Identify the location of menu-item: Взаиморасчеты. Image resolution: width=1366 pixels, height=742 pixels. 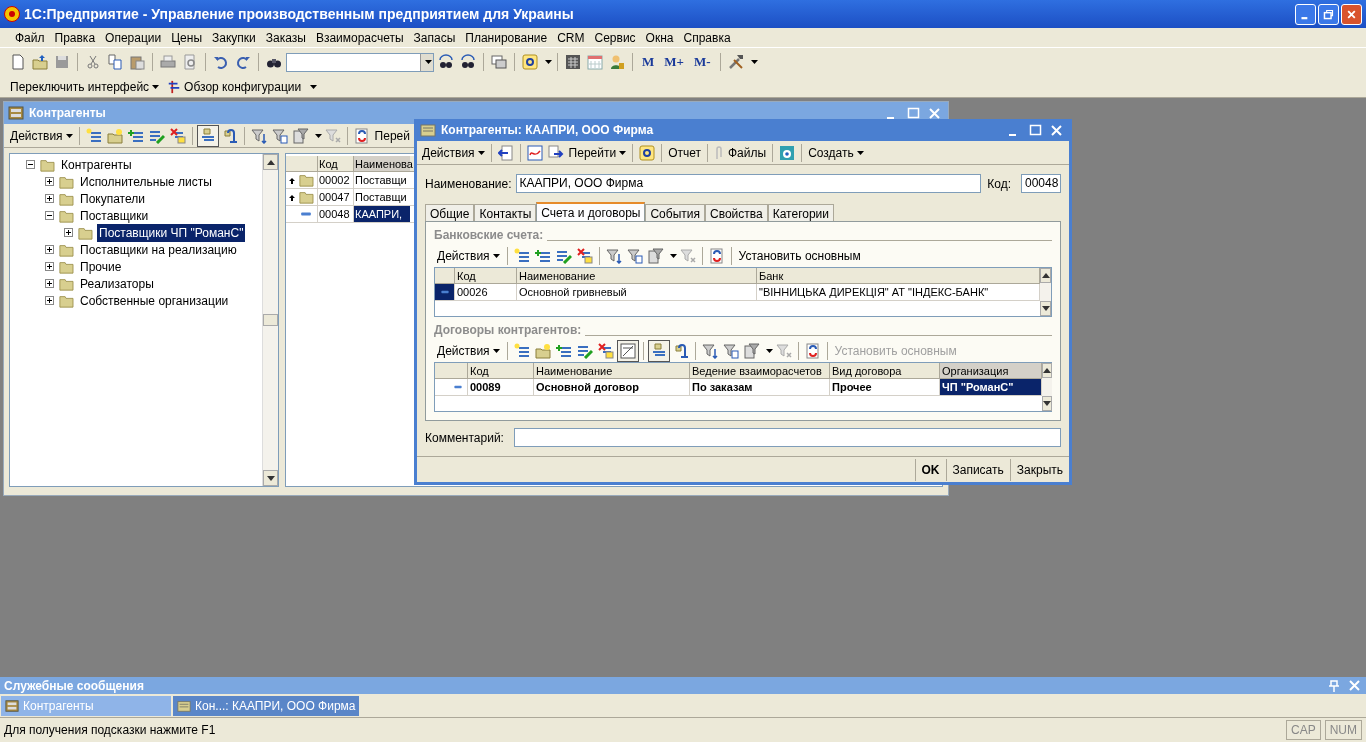
(359, 37).